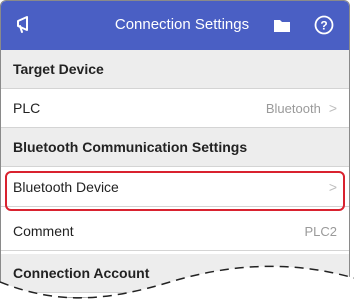  What do you see at coordinates (27, 108) in the screenshot?
I see `row-label: PLC` at bounding box center [27, 108].